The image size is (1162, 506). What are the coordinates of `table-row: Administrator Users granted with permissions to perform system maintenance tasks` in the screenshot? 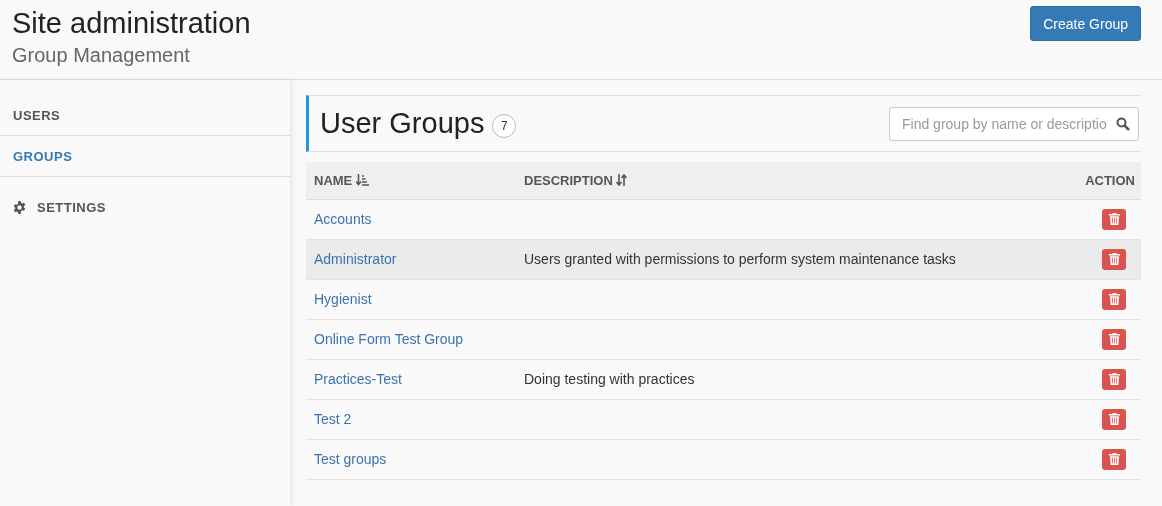 It's located at (723, 259).